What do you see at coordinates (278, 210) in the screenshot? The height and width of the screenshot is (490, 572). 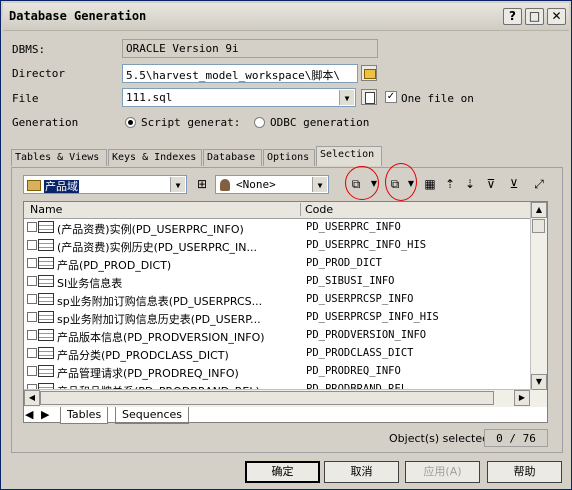 I see `list-header: Name Code` at bounding box center [278, 210].